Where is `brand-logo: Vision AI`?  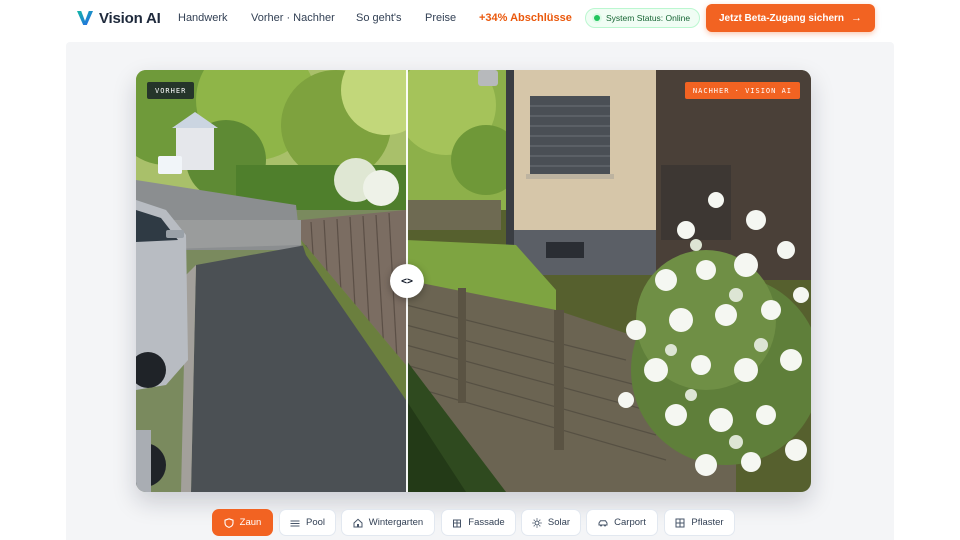
brand-logo: Vision AI is located at coordinates (118, 18).